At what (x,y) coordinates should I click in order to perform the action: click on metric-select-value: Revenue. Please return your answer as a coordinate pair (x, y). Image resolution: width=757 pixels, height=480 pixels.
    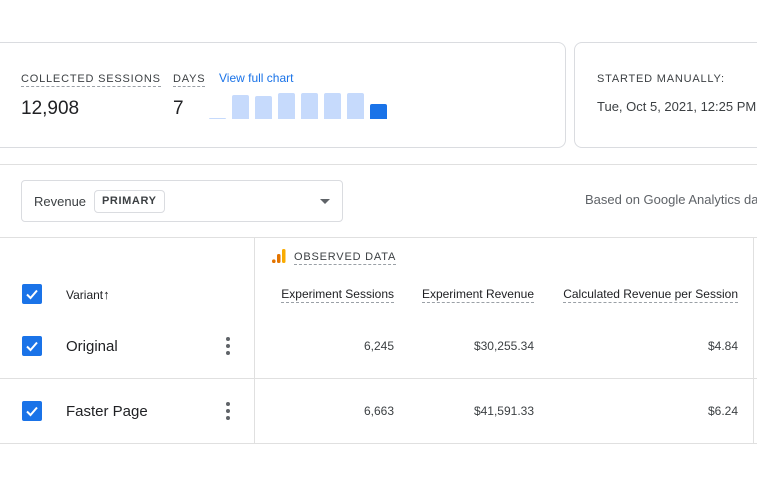
    Looking at the image, I should click on (60, 201).